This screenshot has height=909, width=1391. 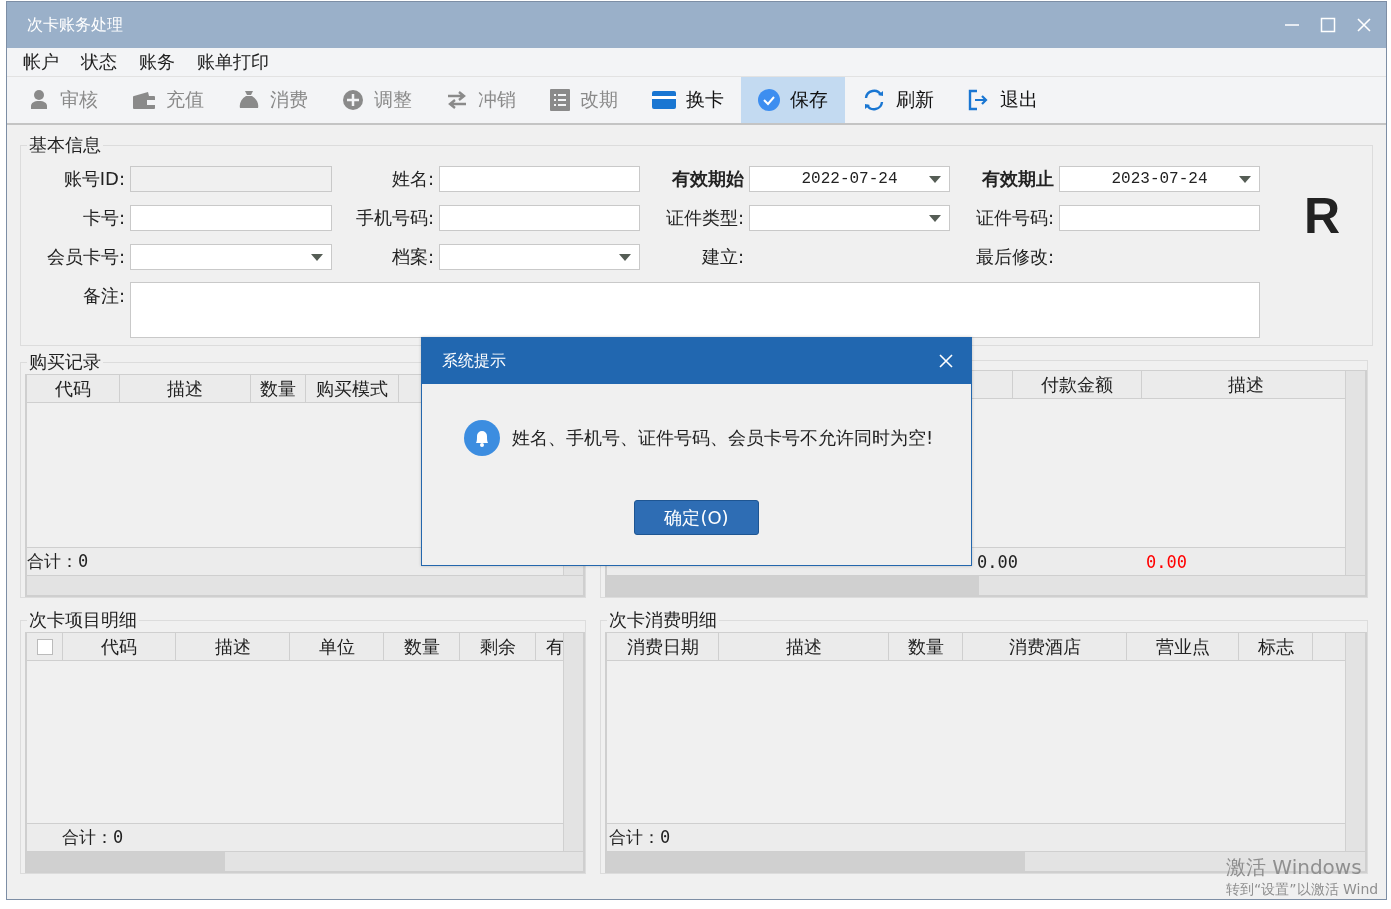 What do you see at coordinates (249, 100) in the screenshot?
I see `money-bag-icon` at bounding box center [249, 100].